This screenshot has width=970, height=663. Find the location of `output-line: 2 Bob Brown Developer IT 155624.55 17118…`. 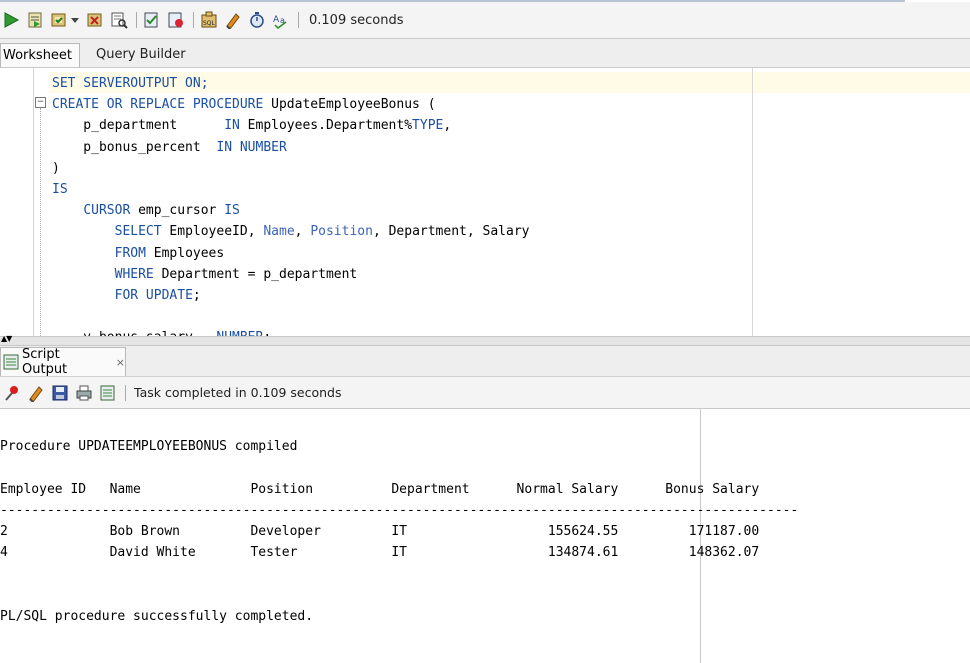

output-line: 2 Bob Brown Developer IT 155624.55 17118… is located at coordinates (380, 532).